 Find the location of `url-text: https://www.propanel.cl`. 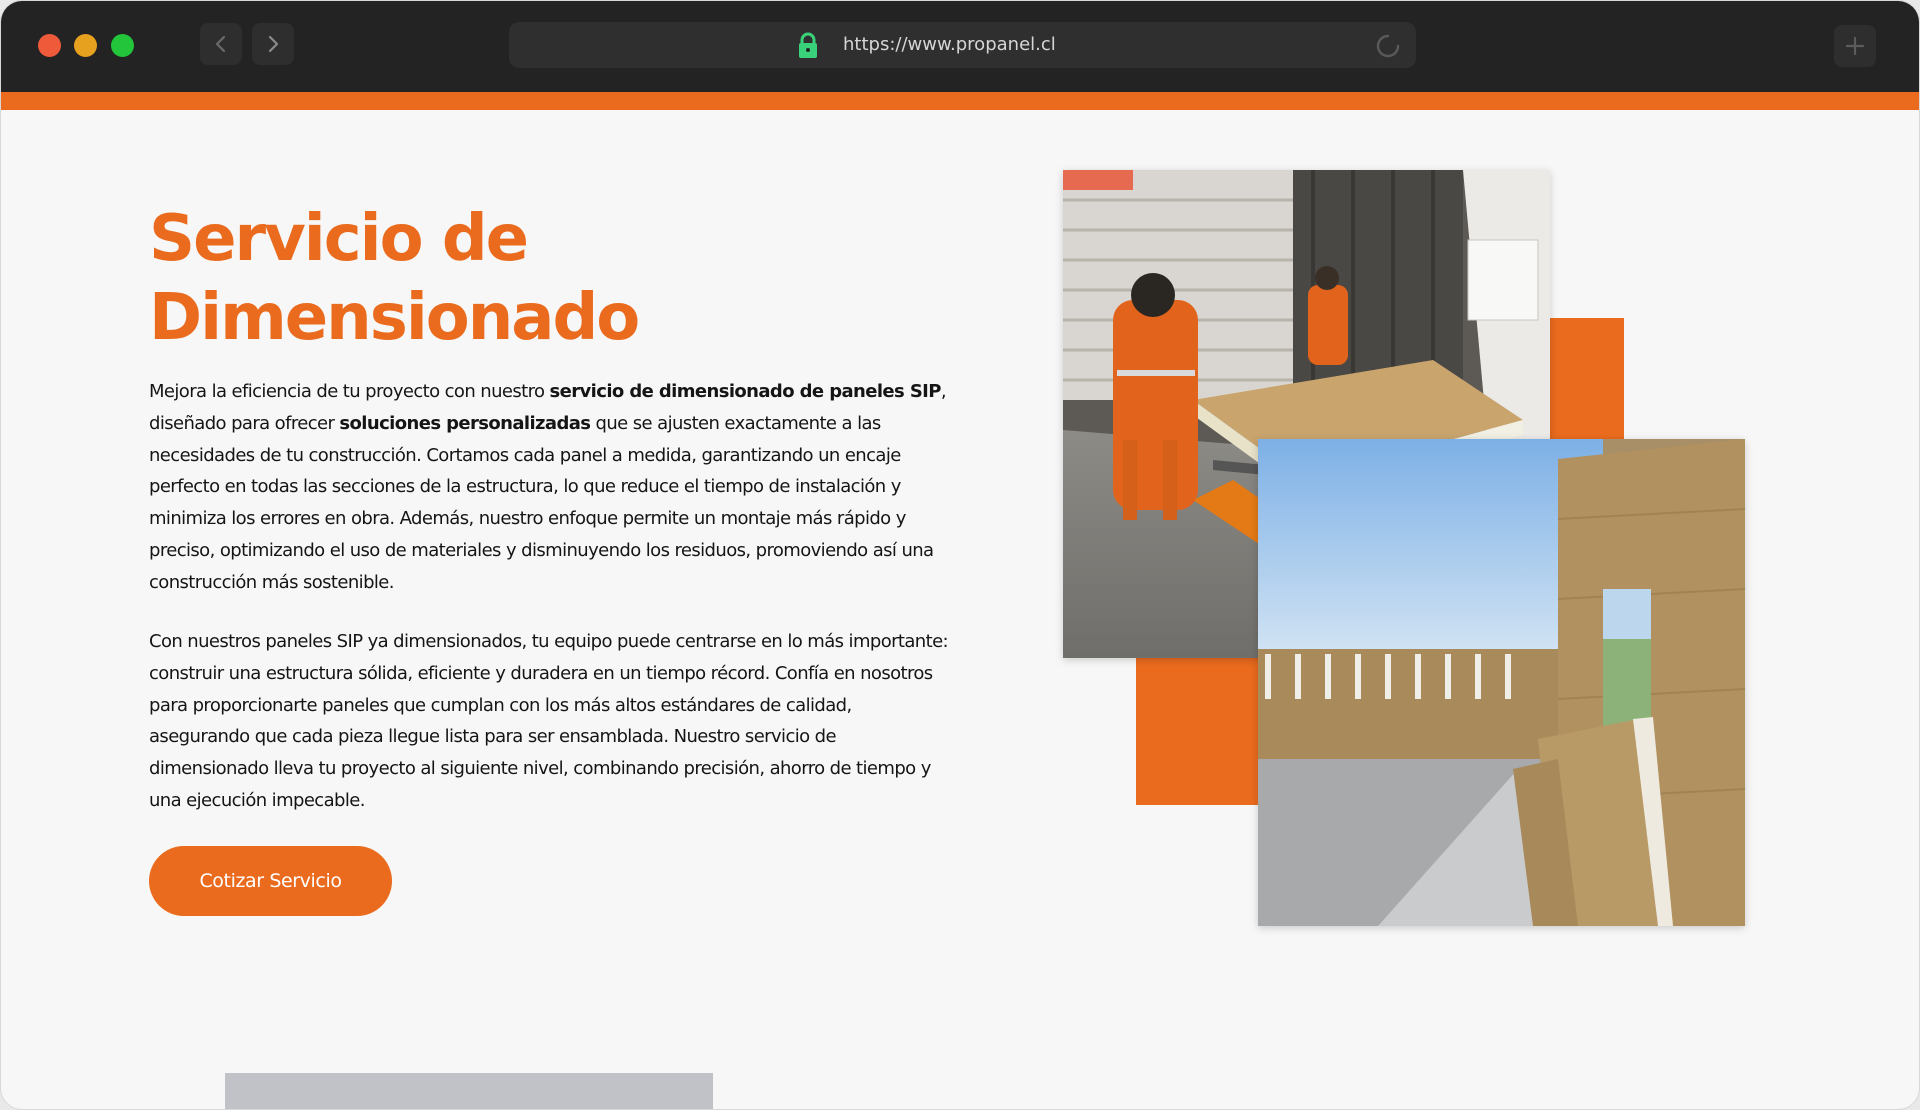

url-text: https://www.propanel.cl is located at coordinates (949, 44).